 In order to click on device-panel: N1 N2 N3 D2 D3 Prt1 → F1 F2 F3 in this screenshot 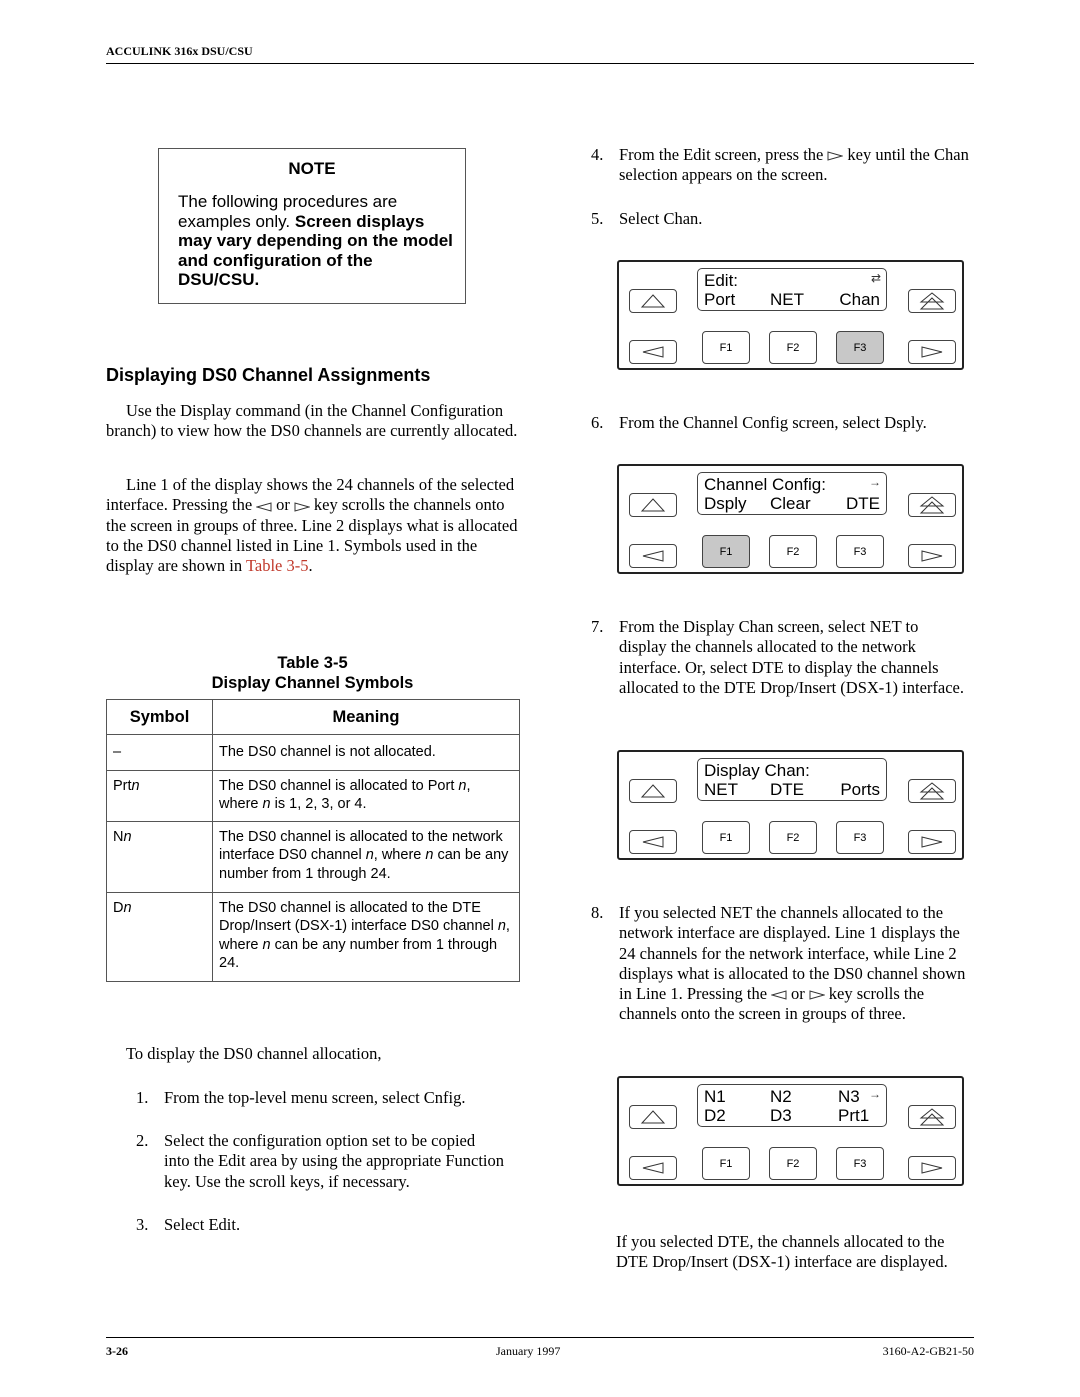, I will do `click(790, 1131)`.